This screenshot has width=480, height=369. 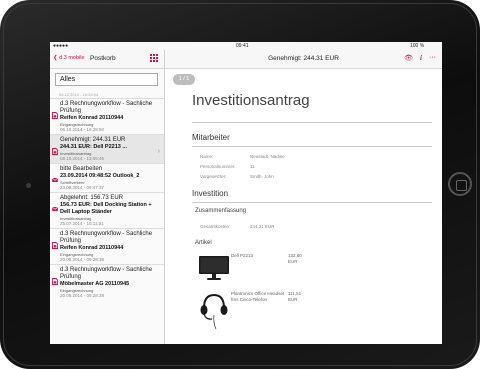 I want to click on employee-name-row: Name: Neustadt, Nadine, so click(x=242, y=156).